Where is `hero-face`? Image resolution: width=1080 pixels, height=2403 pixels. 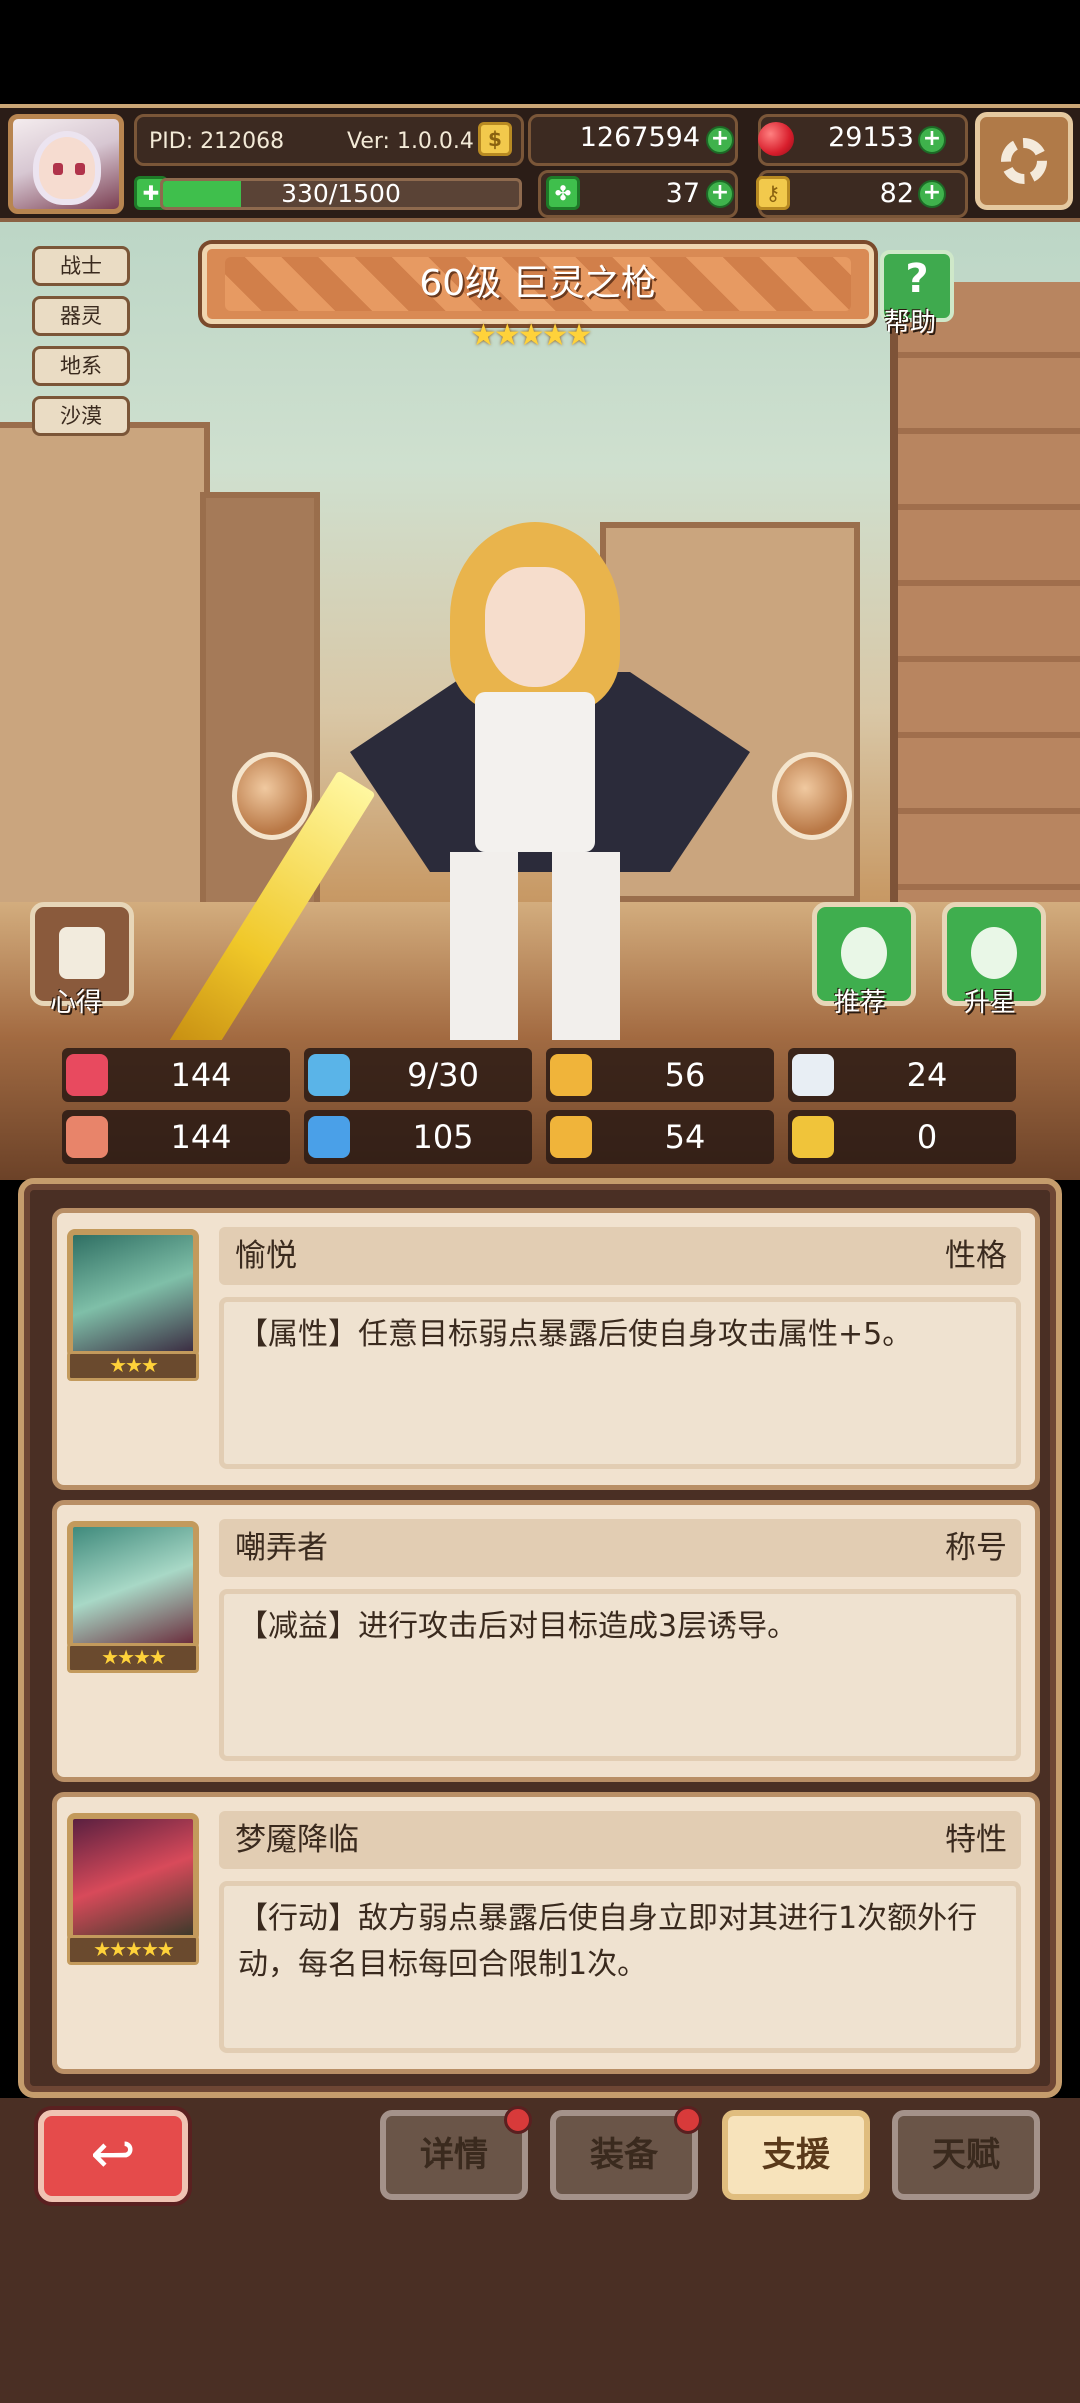
hero-face is located at coordinates (535, 627).